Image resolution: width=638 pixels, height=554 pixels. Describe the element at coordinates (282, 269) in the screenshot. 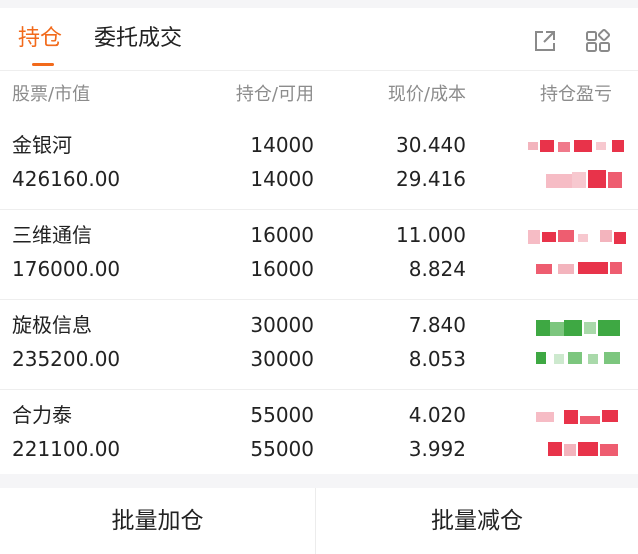

I see `available-qty: 16000` at that location.